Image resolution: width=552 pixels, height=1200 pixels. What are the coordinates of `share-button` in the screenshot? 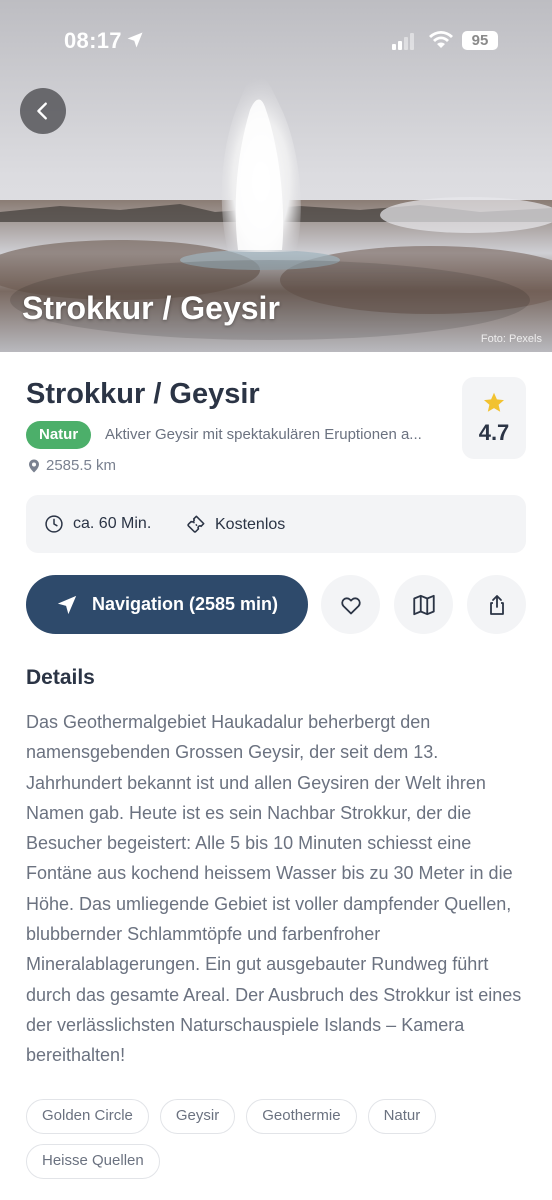 It's located at (496, 604).